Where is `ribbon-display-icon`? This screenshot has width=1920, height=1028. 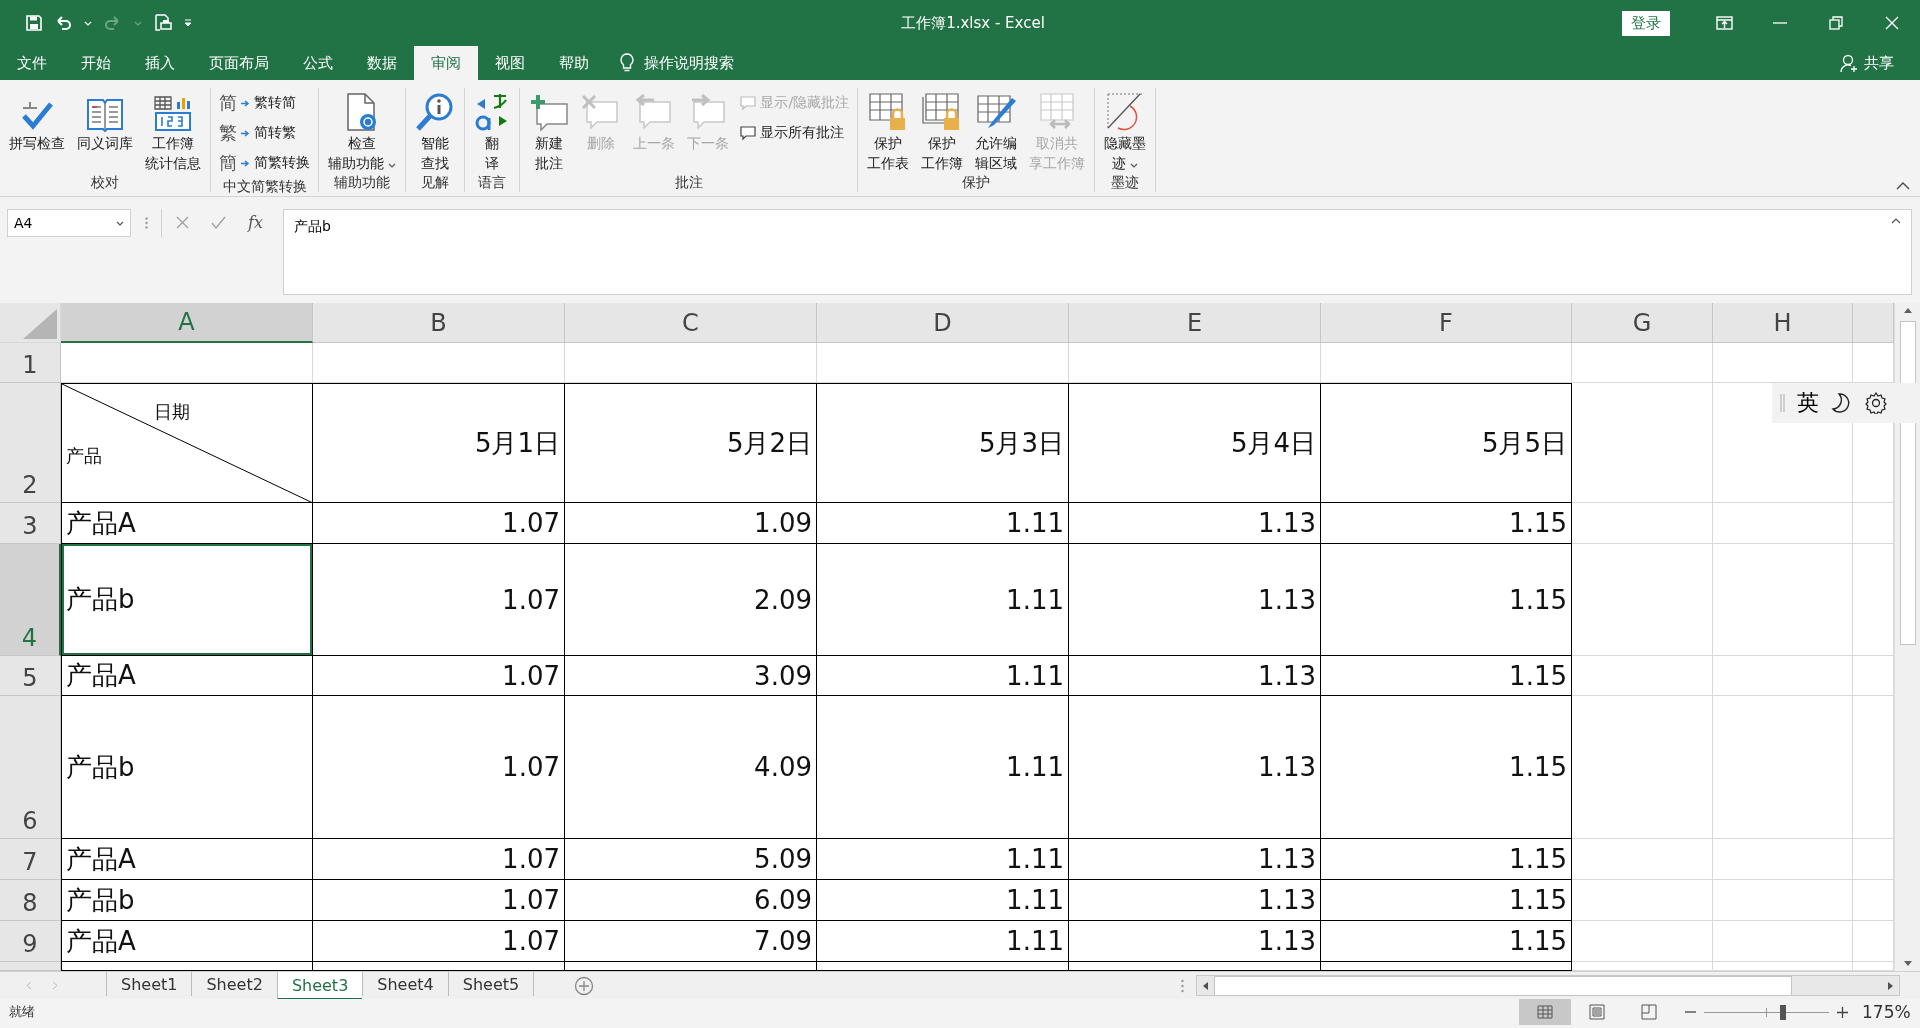 ribbon-display-icon is located at coordinates (1724, 23).